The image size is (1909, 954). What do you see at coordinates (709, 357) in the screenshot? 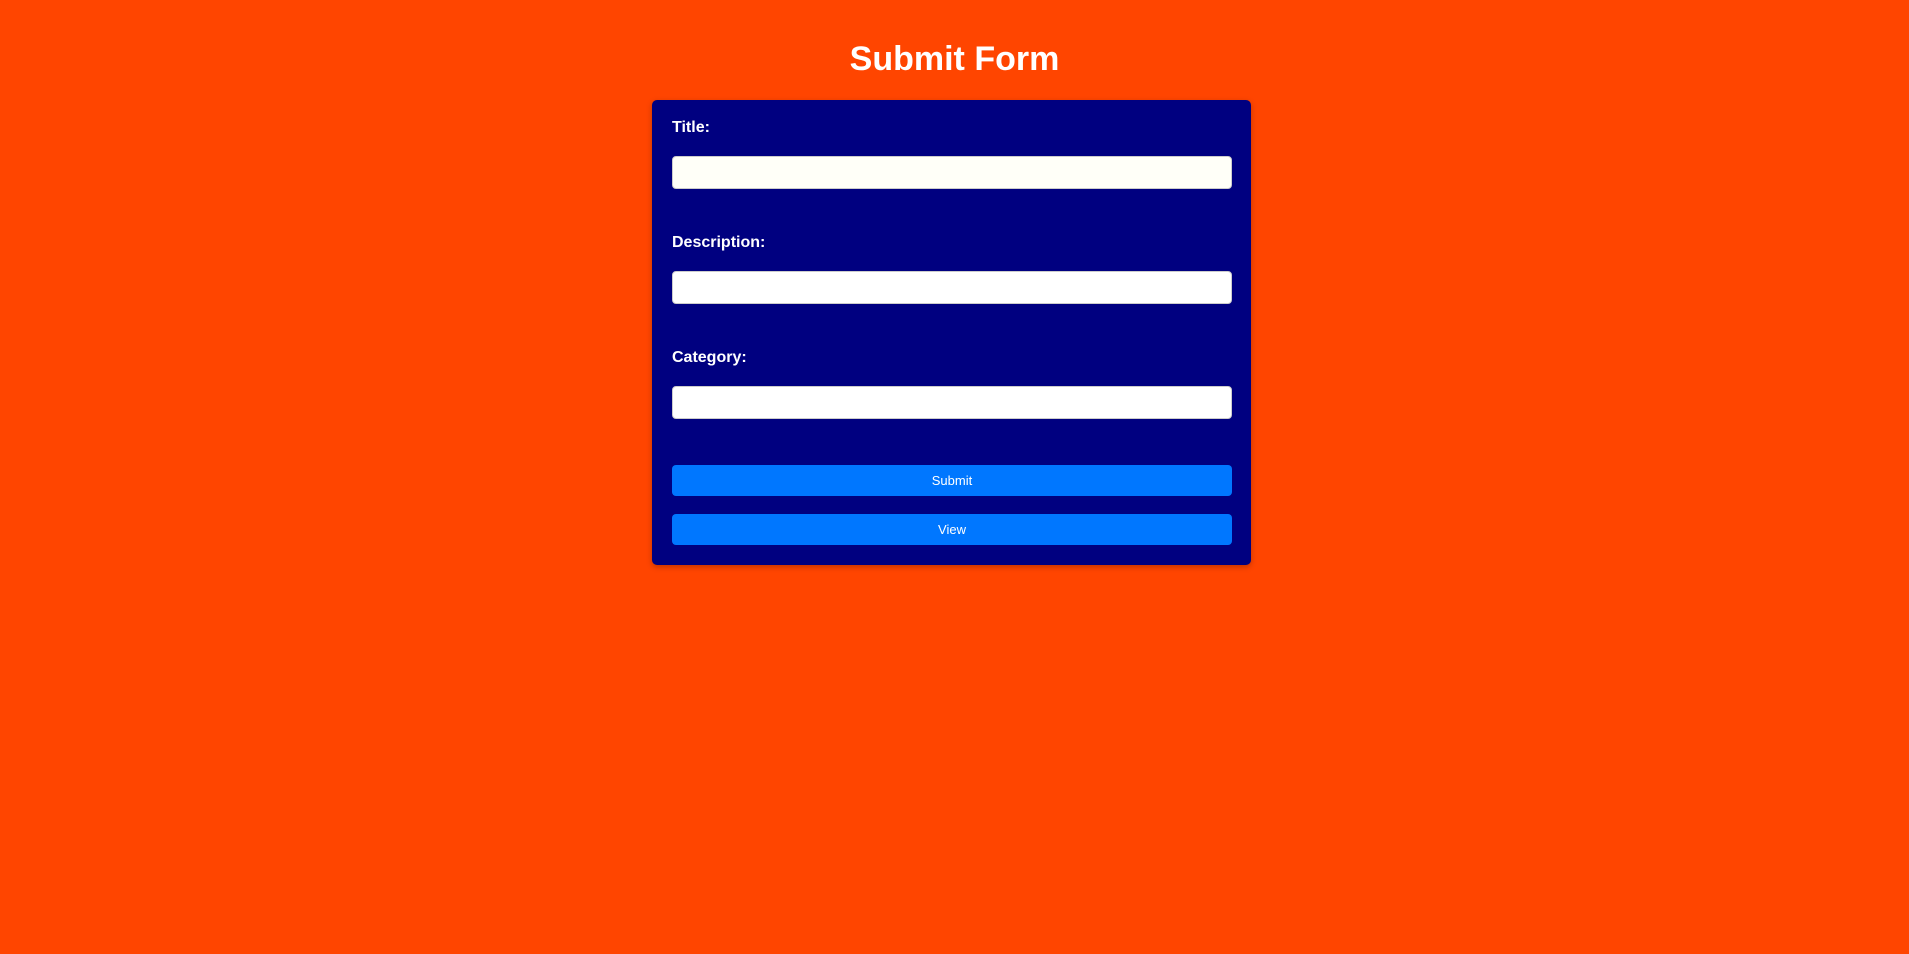
I see `category-label: Category:` at bounding box center [709, 357].